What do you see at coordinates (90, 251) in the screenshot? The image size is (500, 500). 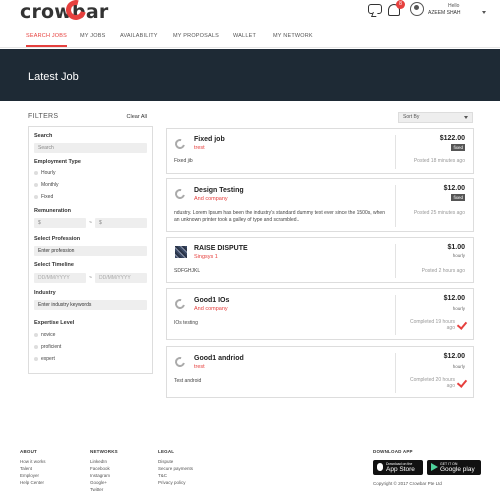 I see `profession-input: Enter profession` at bounding box center [90, 251].